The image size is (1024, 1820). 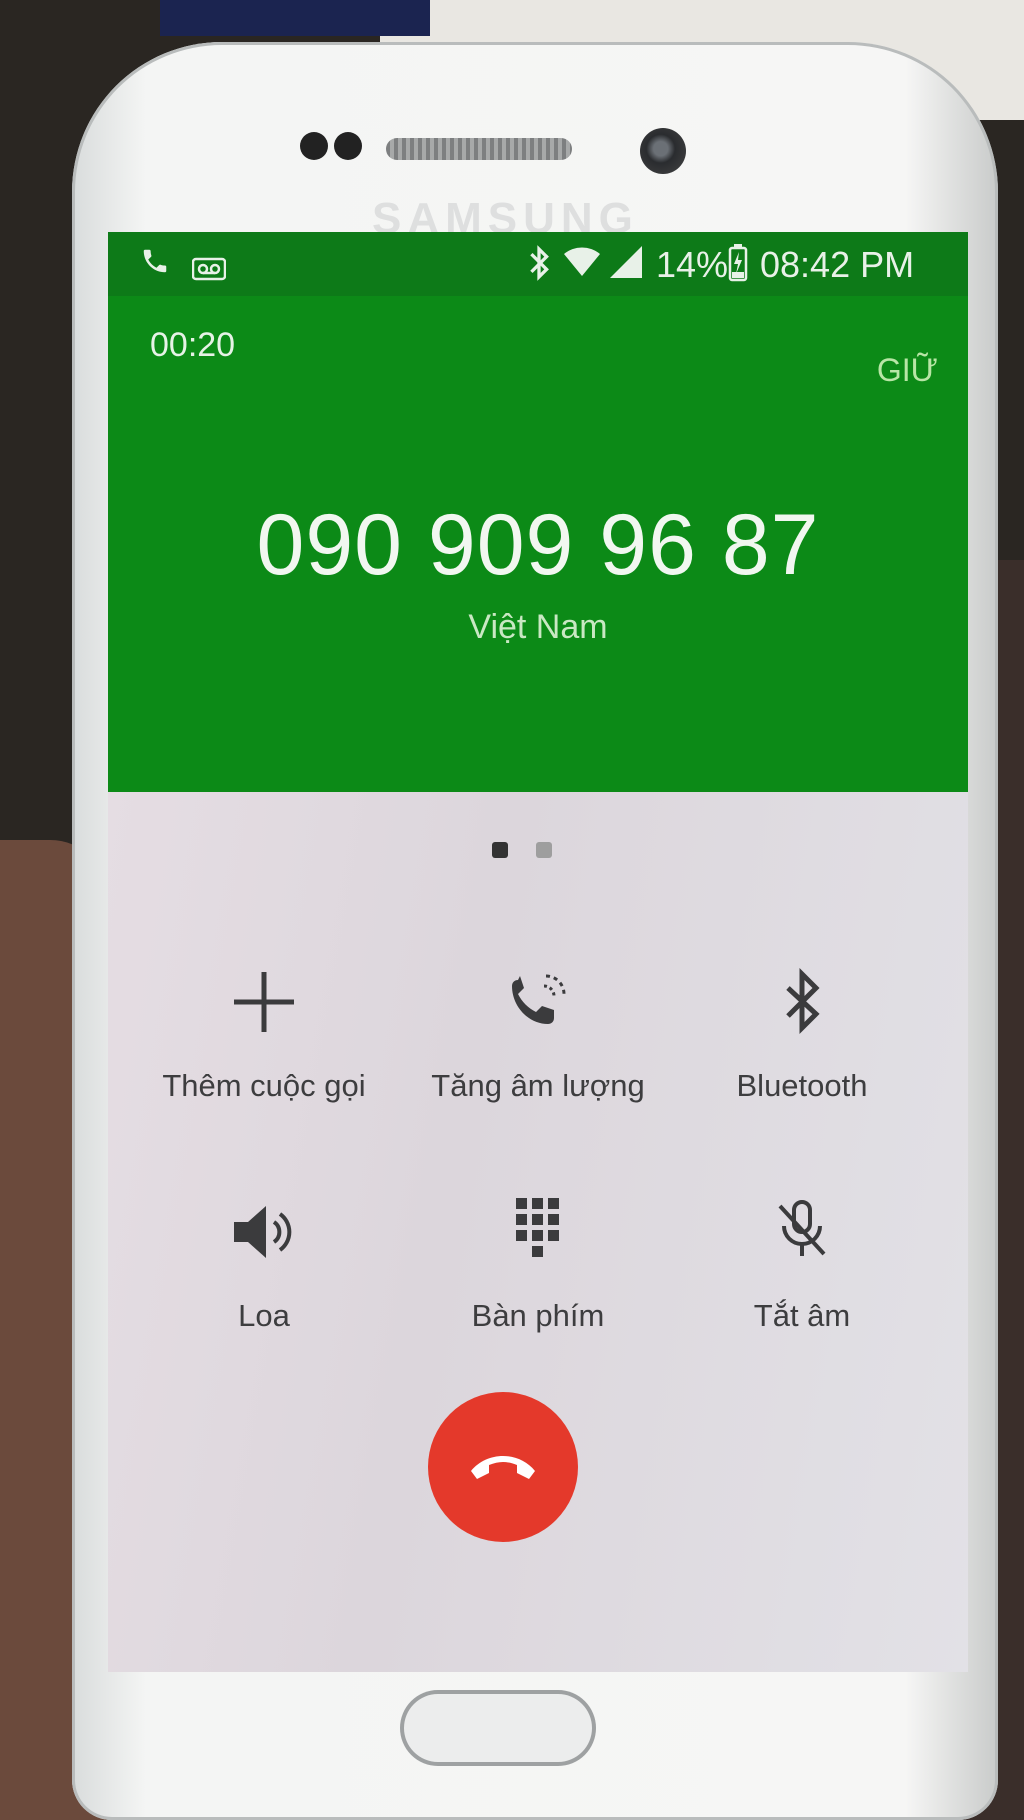 I want to click on speaker-button: Loa, so click(x=264, y=1263).